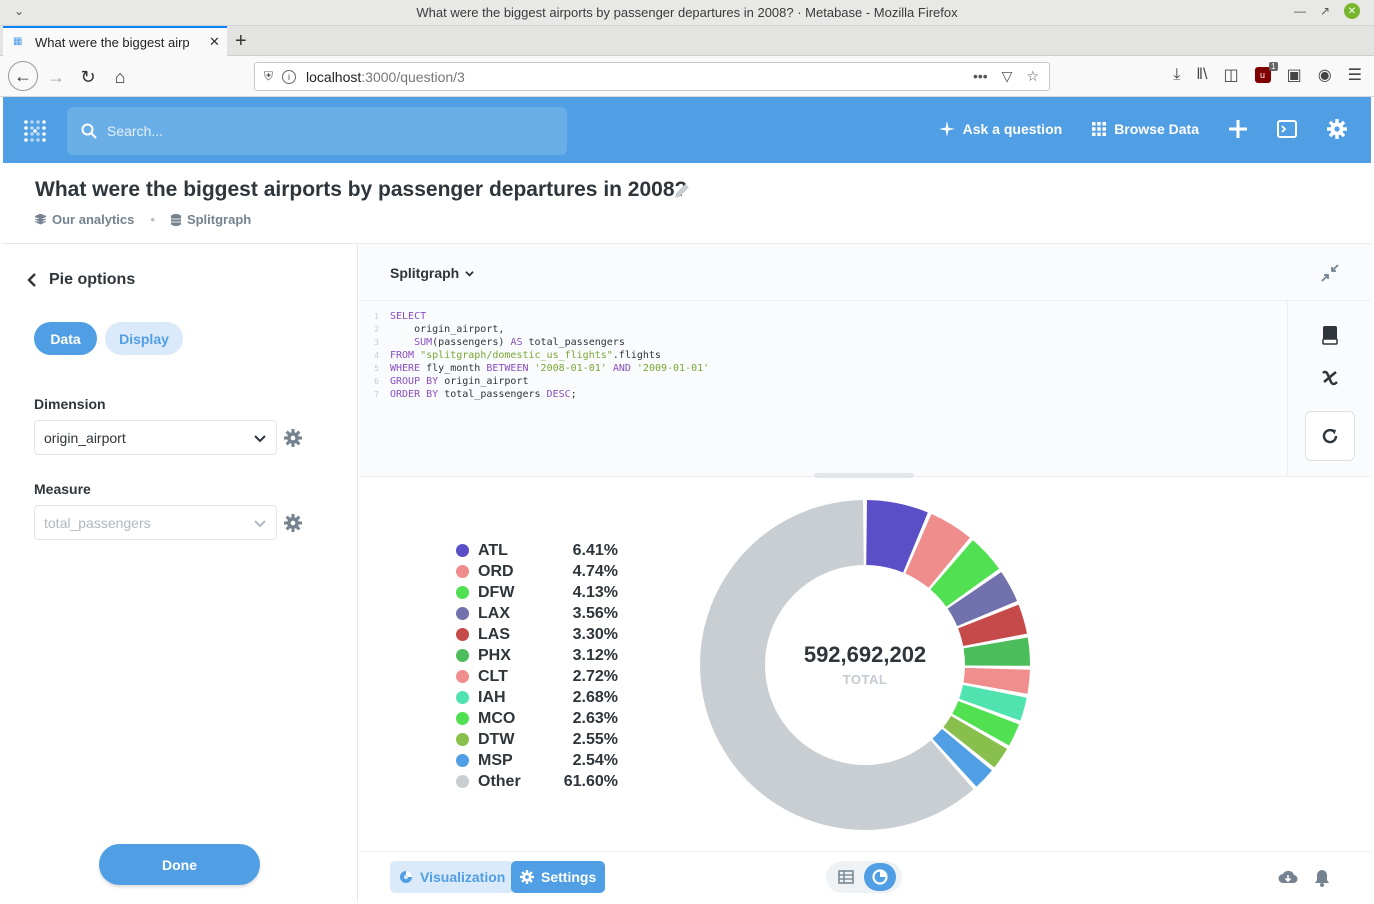 Image resolution: width=1374 pixels, height=904 pixels. Describe the element at coordinates (1032, 76) in the screenshot. I see `bookmark-star-icon: ☆` at that location.